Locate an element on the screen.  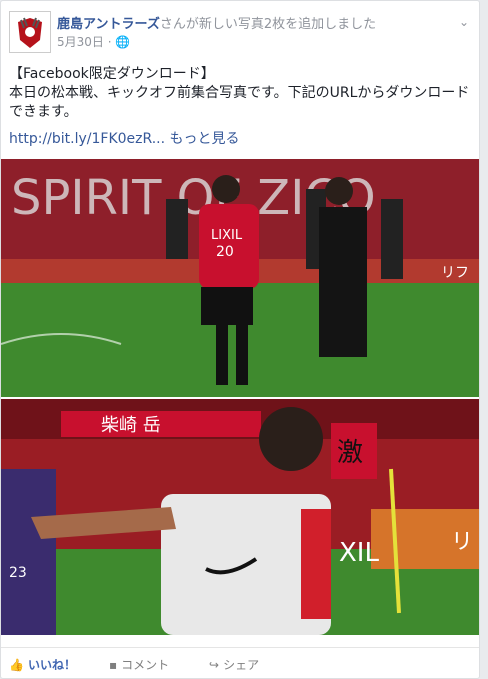
stand-banner-text: 柴崎 岳 is located at coordinates (131, 425).